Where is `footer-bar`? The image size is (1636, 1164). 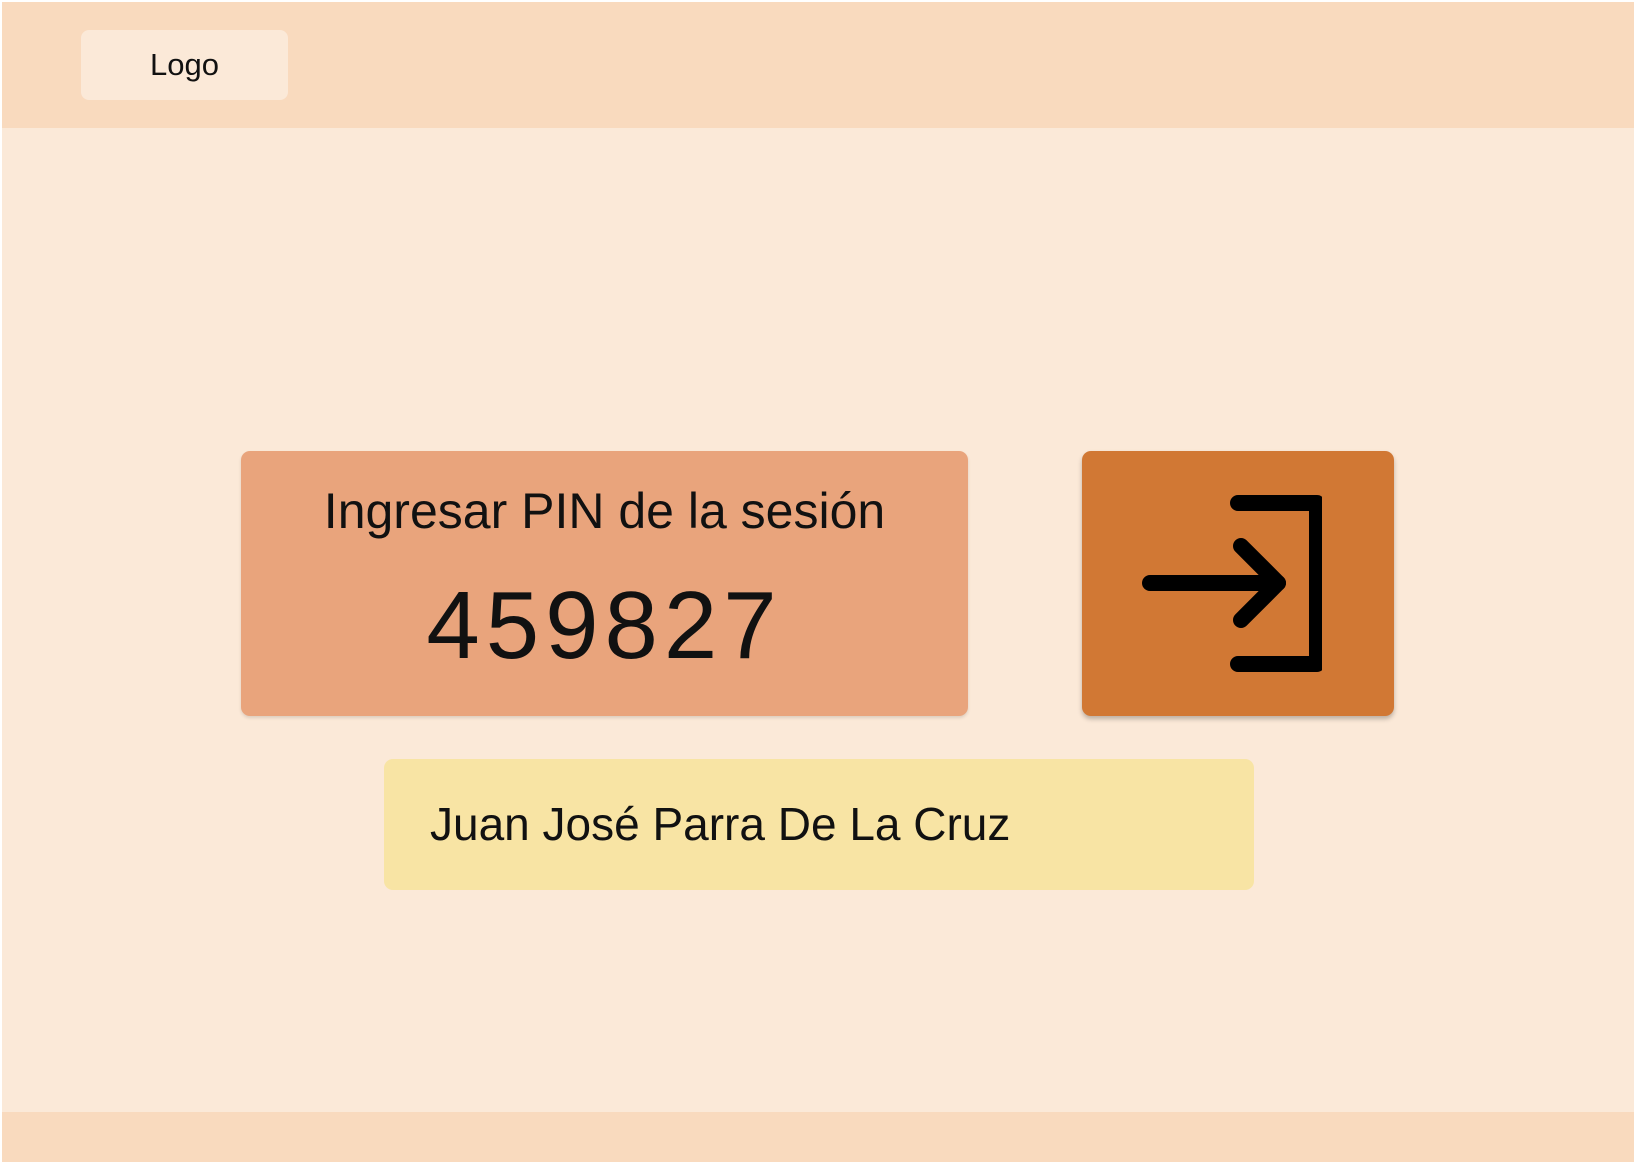 footer-bar is located at coordinates (818, 1137).